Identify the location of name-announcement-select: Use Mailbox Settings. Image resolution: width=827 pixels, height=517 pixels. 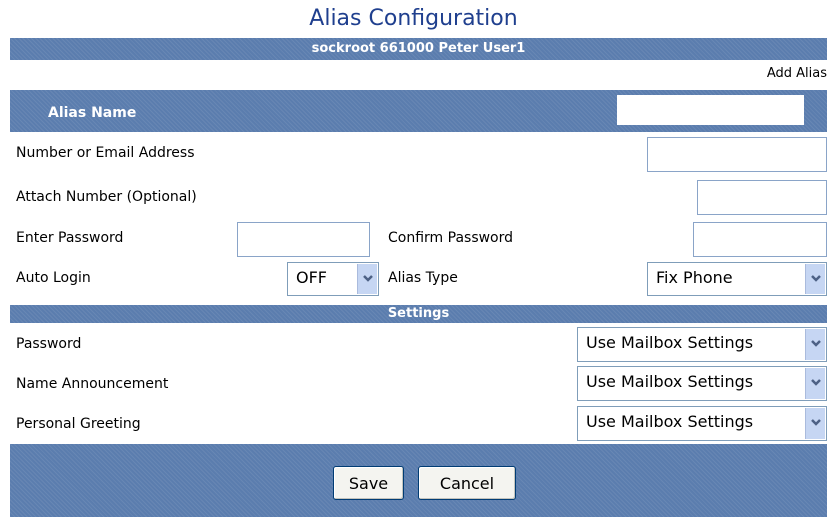
(702, 383).